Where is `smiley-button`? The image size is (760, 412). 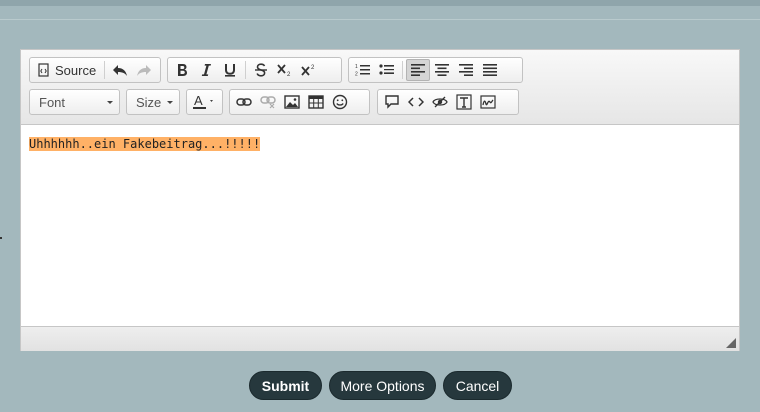 smiley-button is located at coordinates (340, 102).